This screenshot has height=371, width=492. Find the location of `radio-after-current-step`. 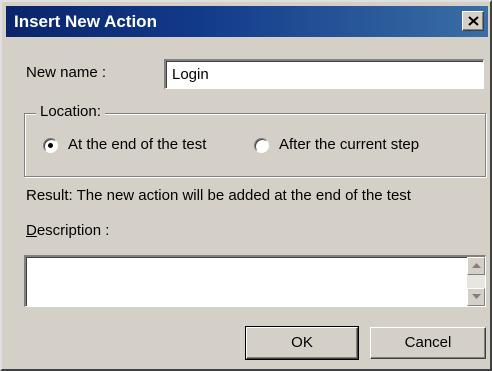

radio-after-current-step is located at coordinates (261, 145).